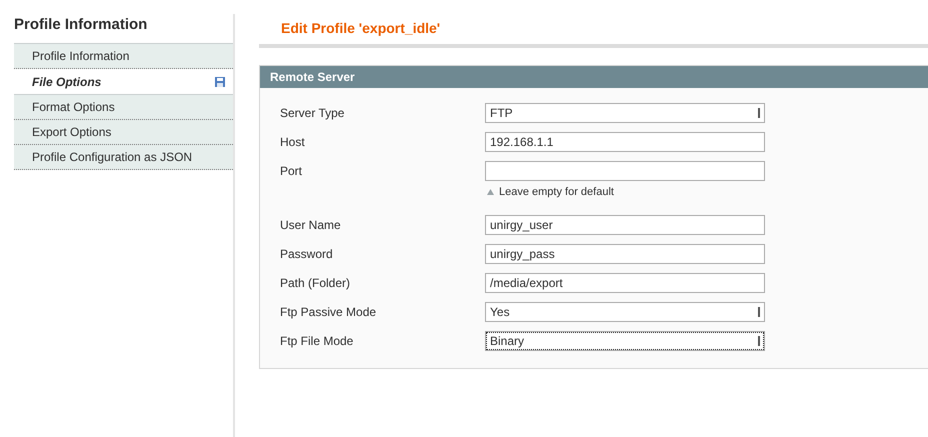  What do you see at coordinates (625, 171) in the screenshot?
I see `input-field` at bounding box center [625, 171].